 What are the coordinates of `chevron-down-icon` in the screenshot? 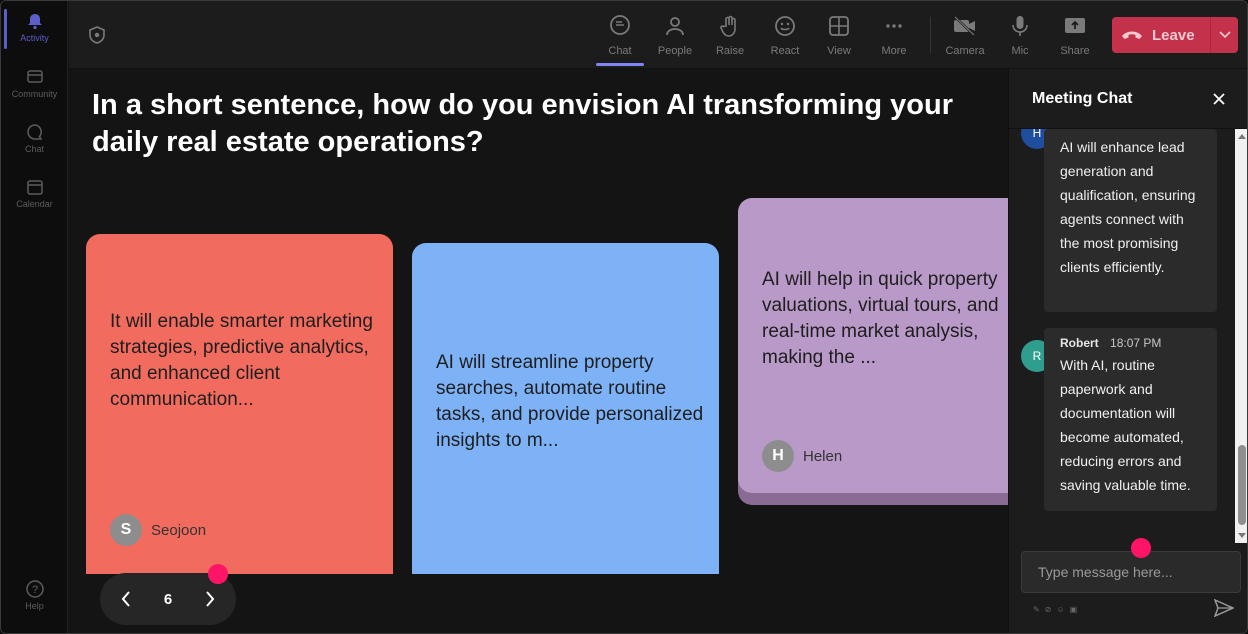 It's located at (1224, 35).